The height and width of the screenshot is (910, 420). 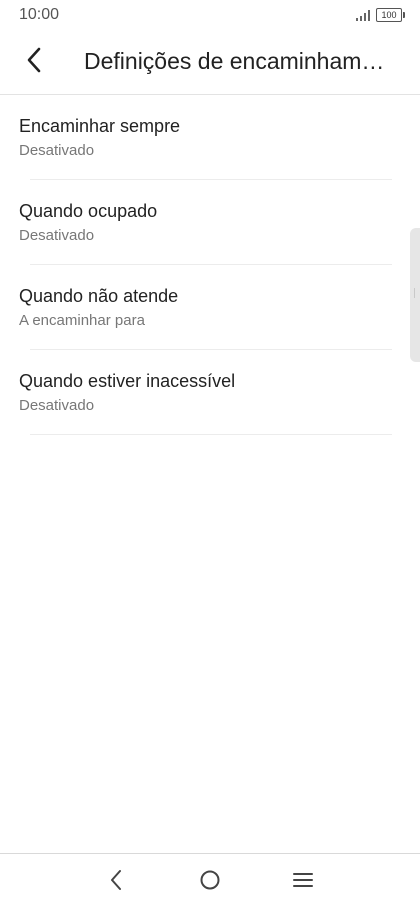 What do you see at coordinates (390, 15) in the screenshot?
I see `battery-icon: 100` at bounding box center [390, 15].